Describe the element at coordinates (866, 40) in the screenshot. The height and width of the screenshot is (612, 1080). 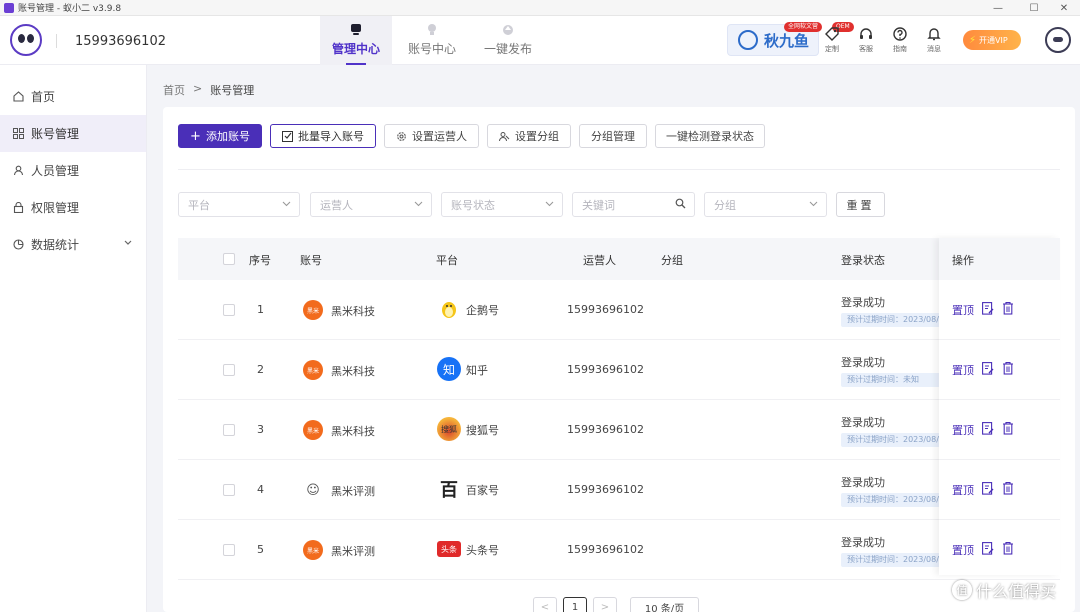
I see `support-tool: 客服` at that location.